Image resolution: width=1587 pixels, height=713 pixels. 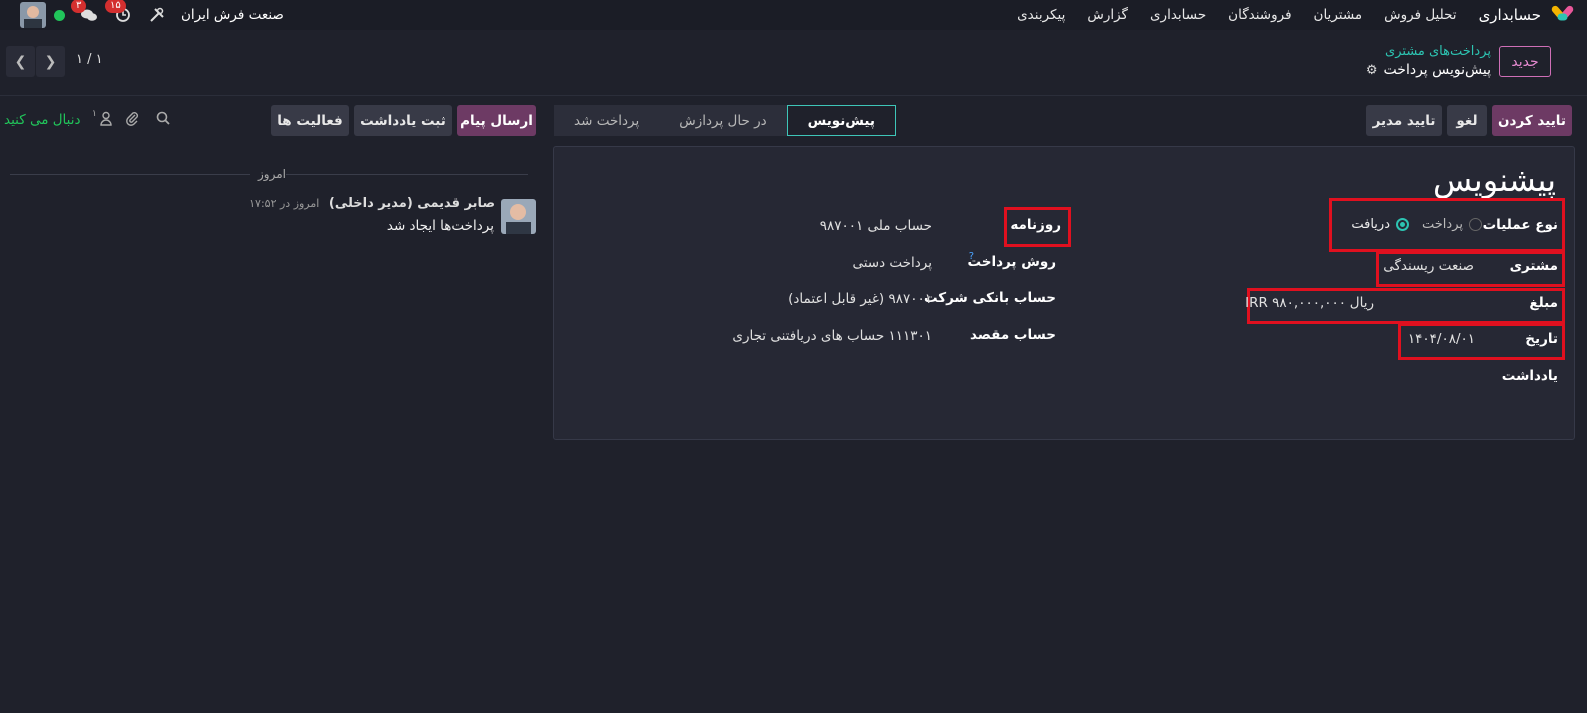 I want to click on log-note-button: ثبت یادداشت, so click(x=403, y=120).